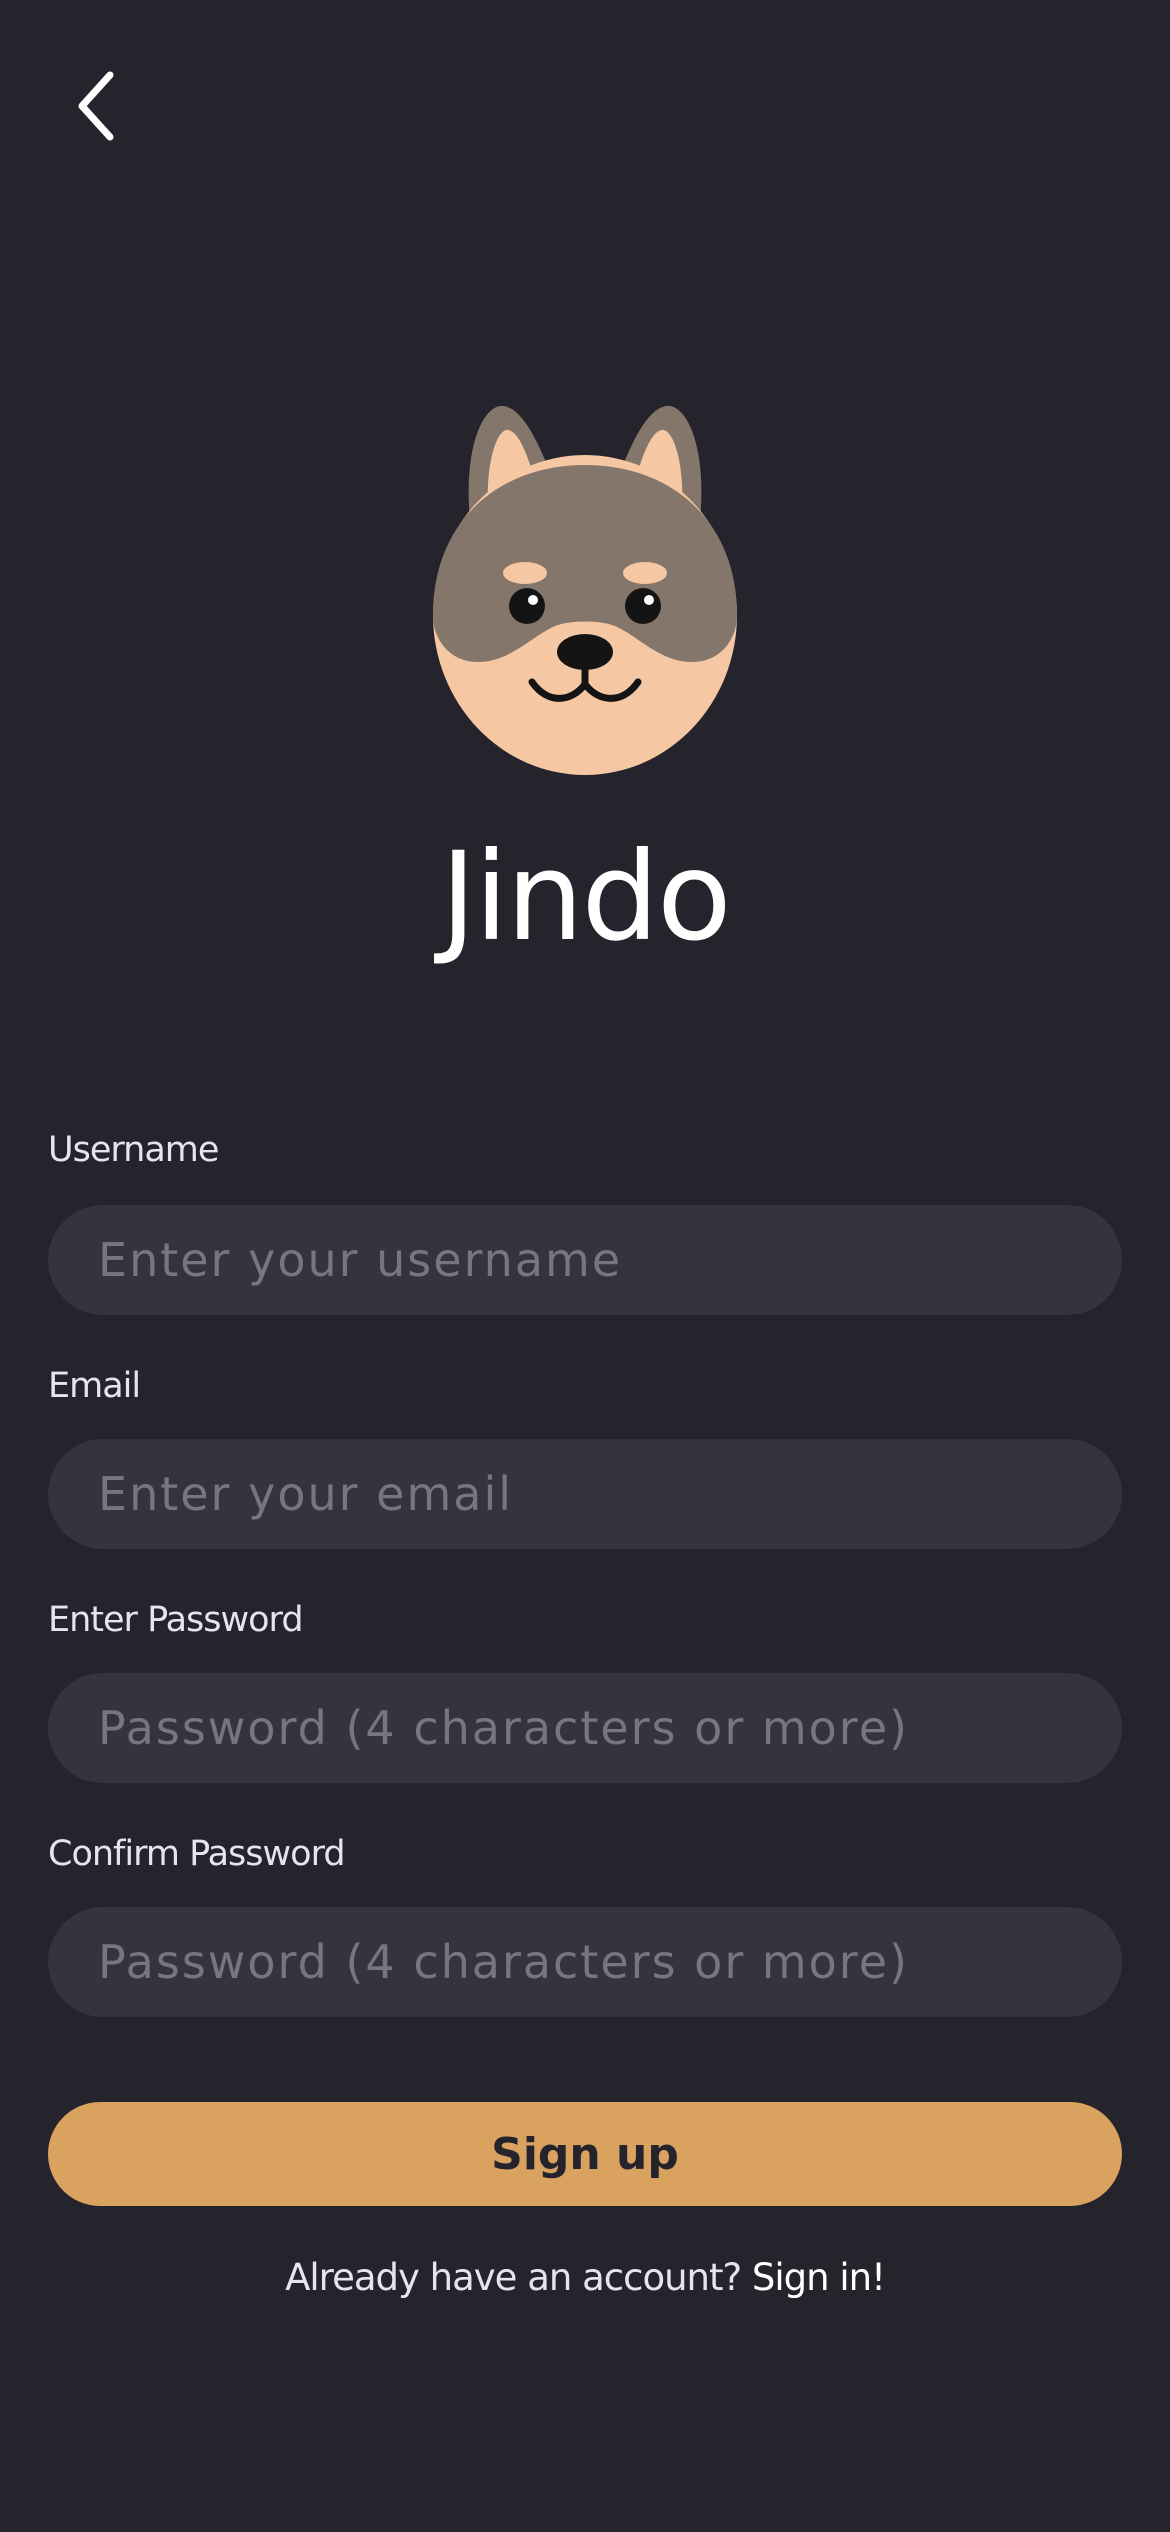 Image resolution: width=1170 pixels, height=2532 pixels. I want to click on password-input, so click(585, 1728).